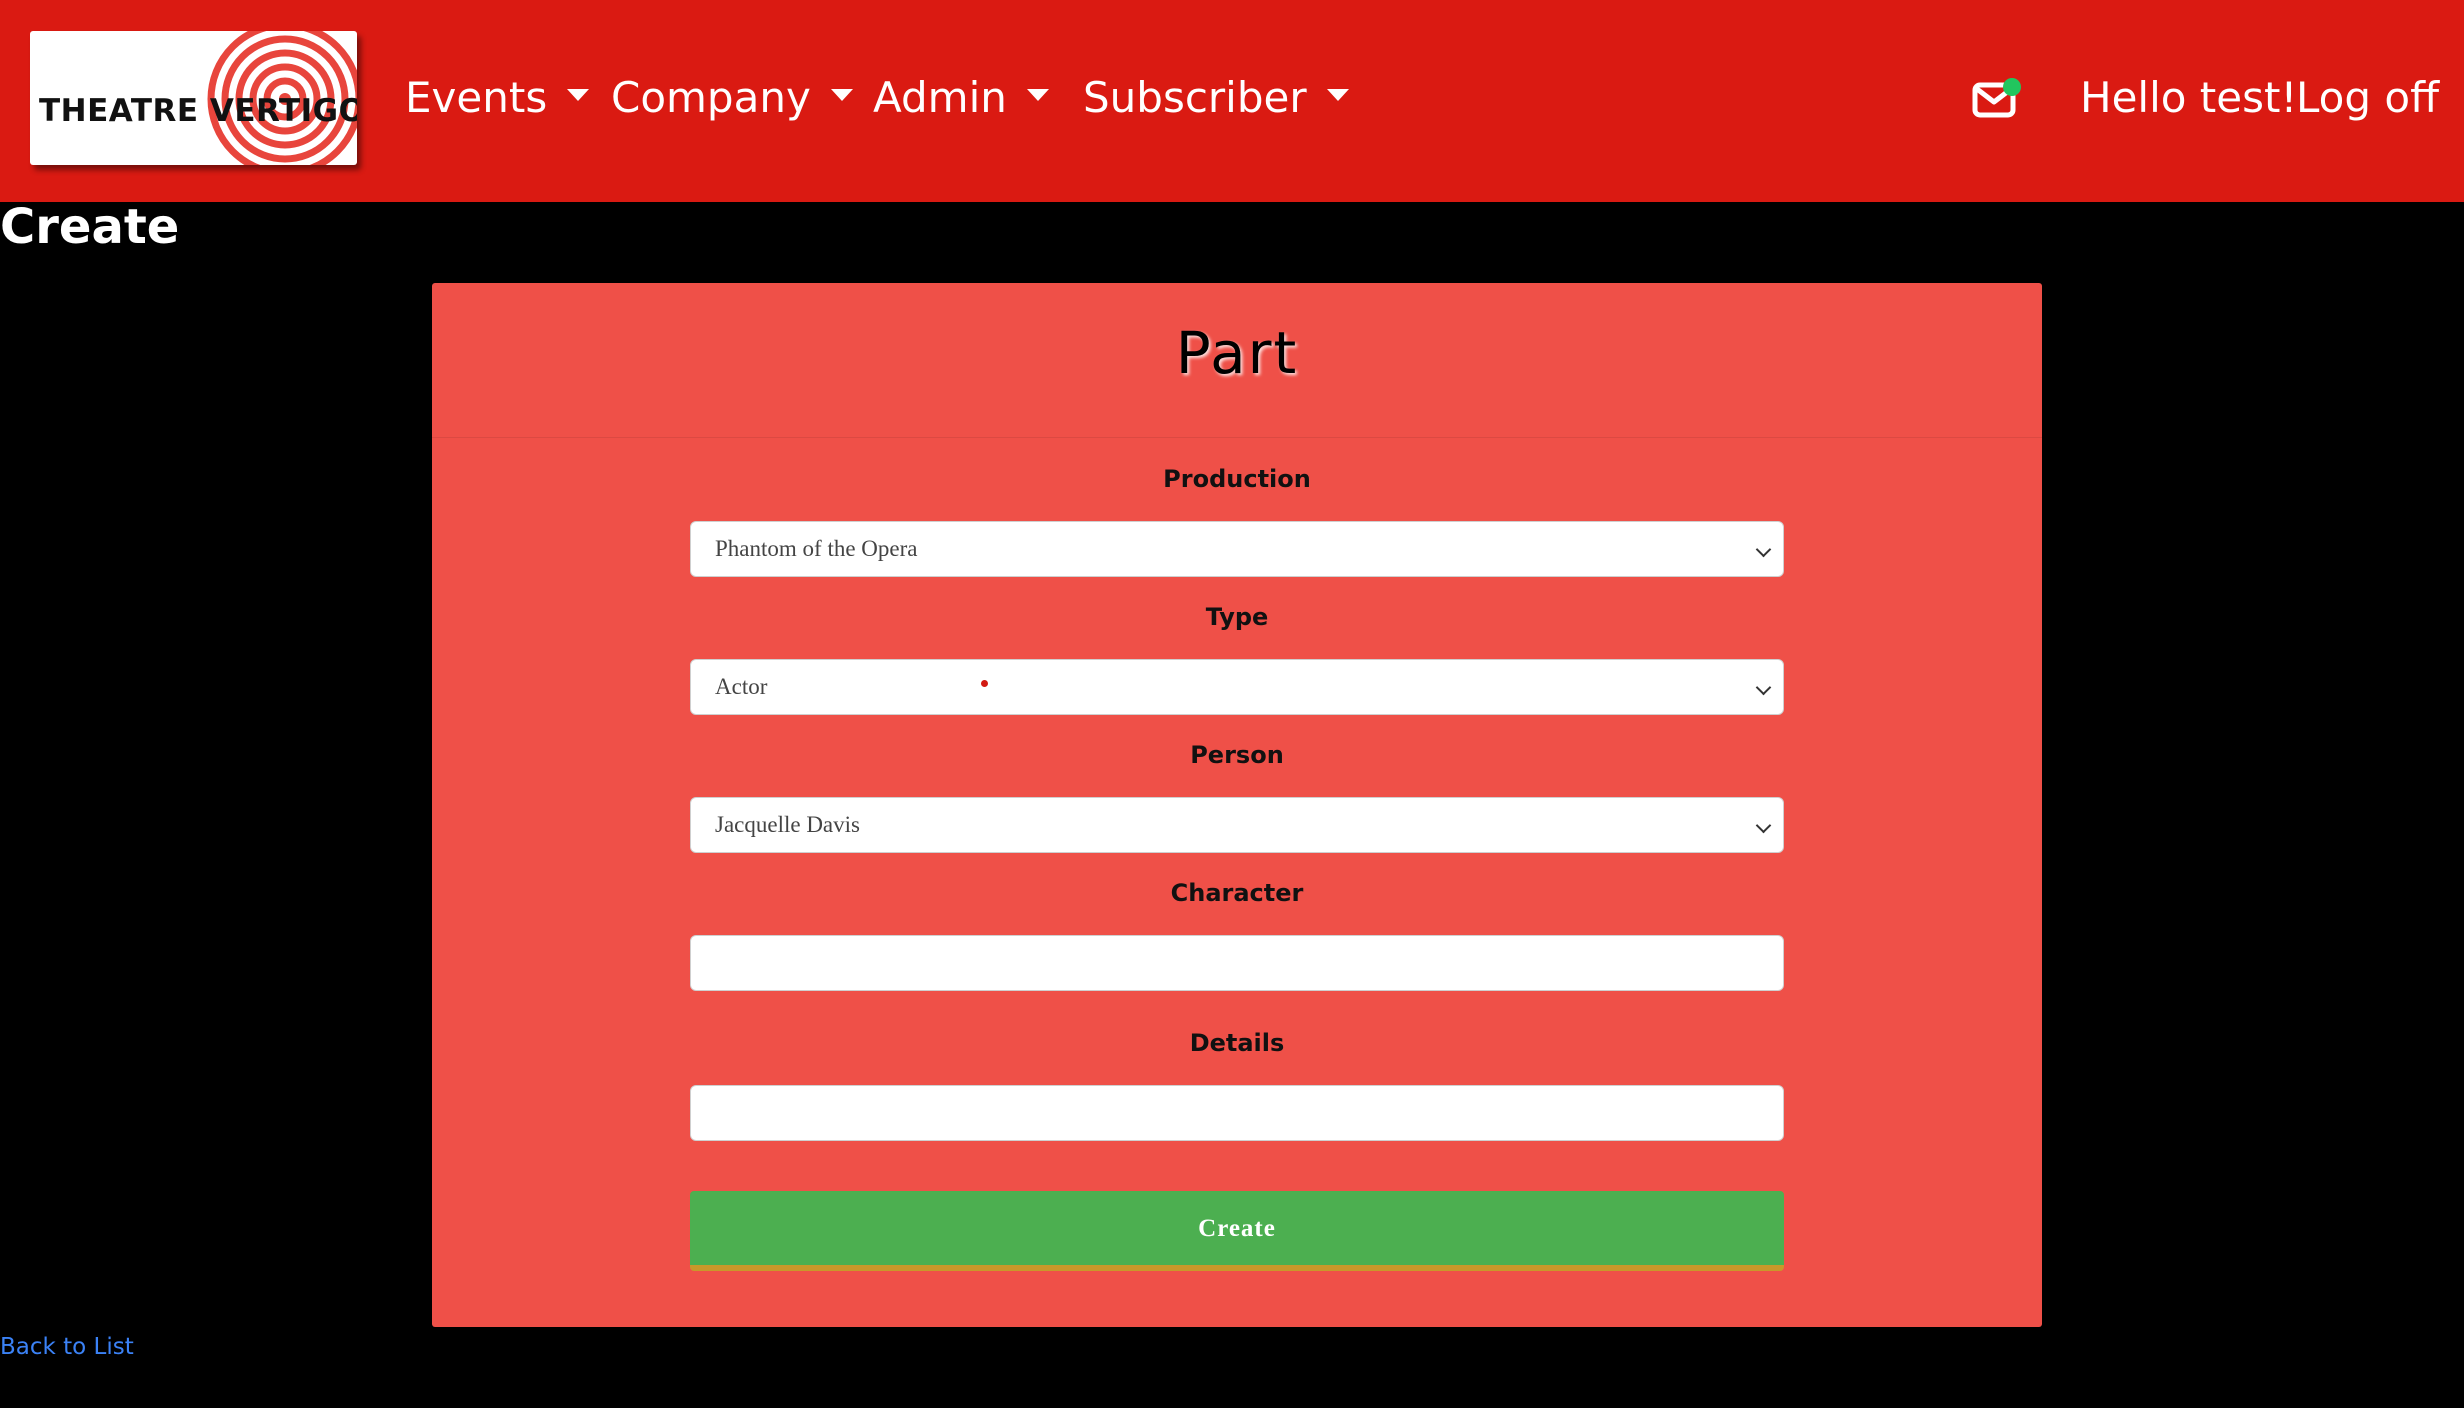 Image resolution: width=2464 pixels, height=1408 pixels. I want to click on cursor-dot, so click(984, 683).